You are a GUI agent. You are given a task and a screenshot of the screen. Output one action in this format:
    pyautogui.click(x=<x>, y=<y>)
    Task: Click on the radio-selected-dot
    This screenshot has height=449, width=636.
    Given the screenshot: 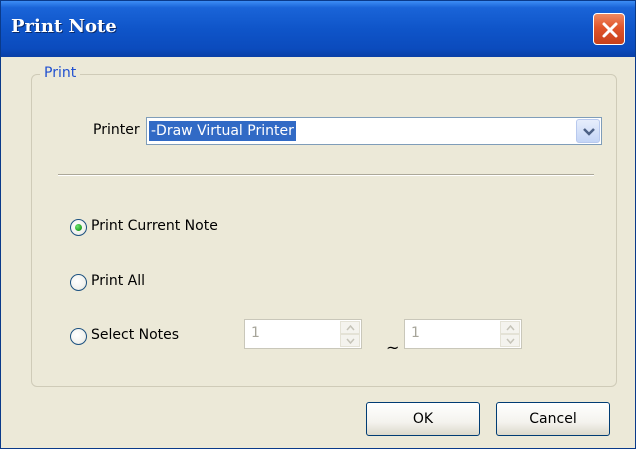 What is the action you would take?
    pyautogui.click(x=78, y=227)
    